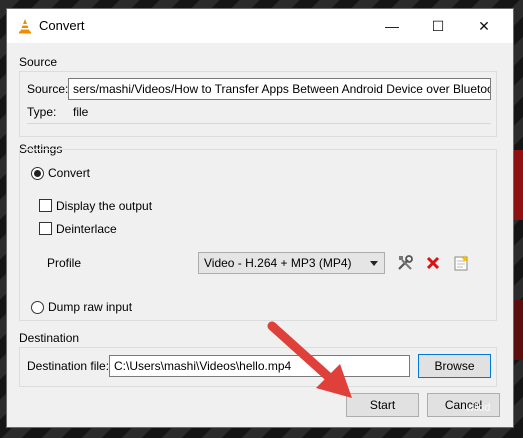 Image resolution: width=523 pixels, height=438 pixels. What do you see at coordinates (382, 405) in the screenshot?
I see `start-button: Start` at bounding box center [382, 405].